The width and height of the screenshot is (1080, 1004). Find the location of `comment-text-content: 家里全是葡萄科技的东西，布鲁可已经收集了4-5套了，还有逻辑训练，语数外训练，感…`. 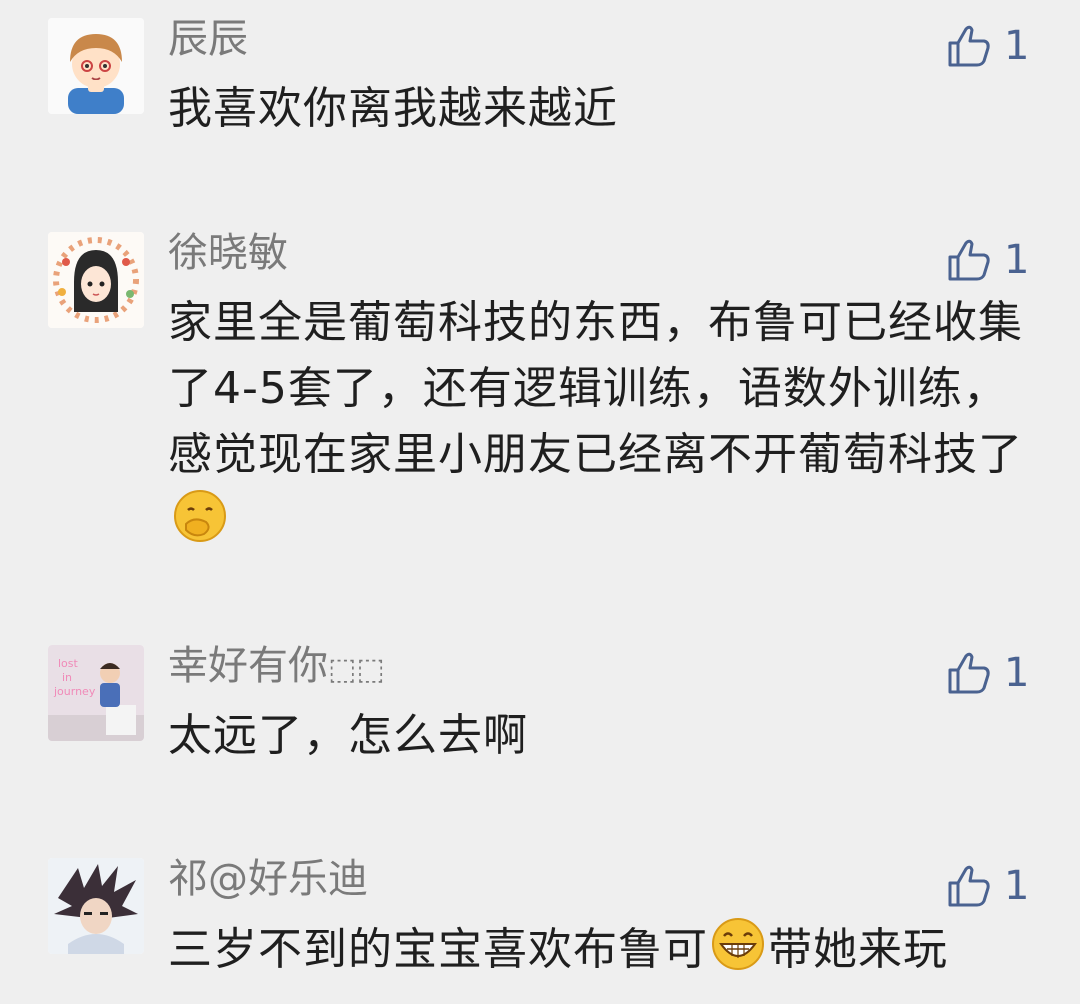

comment-text-content: 家里全是葡萄科技的东西，布鲁可已经收集了4-5套了，还有逻辑训练，语数外训练，感… is located at coordinates (595, 388).